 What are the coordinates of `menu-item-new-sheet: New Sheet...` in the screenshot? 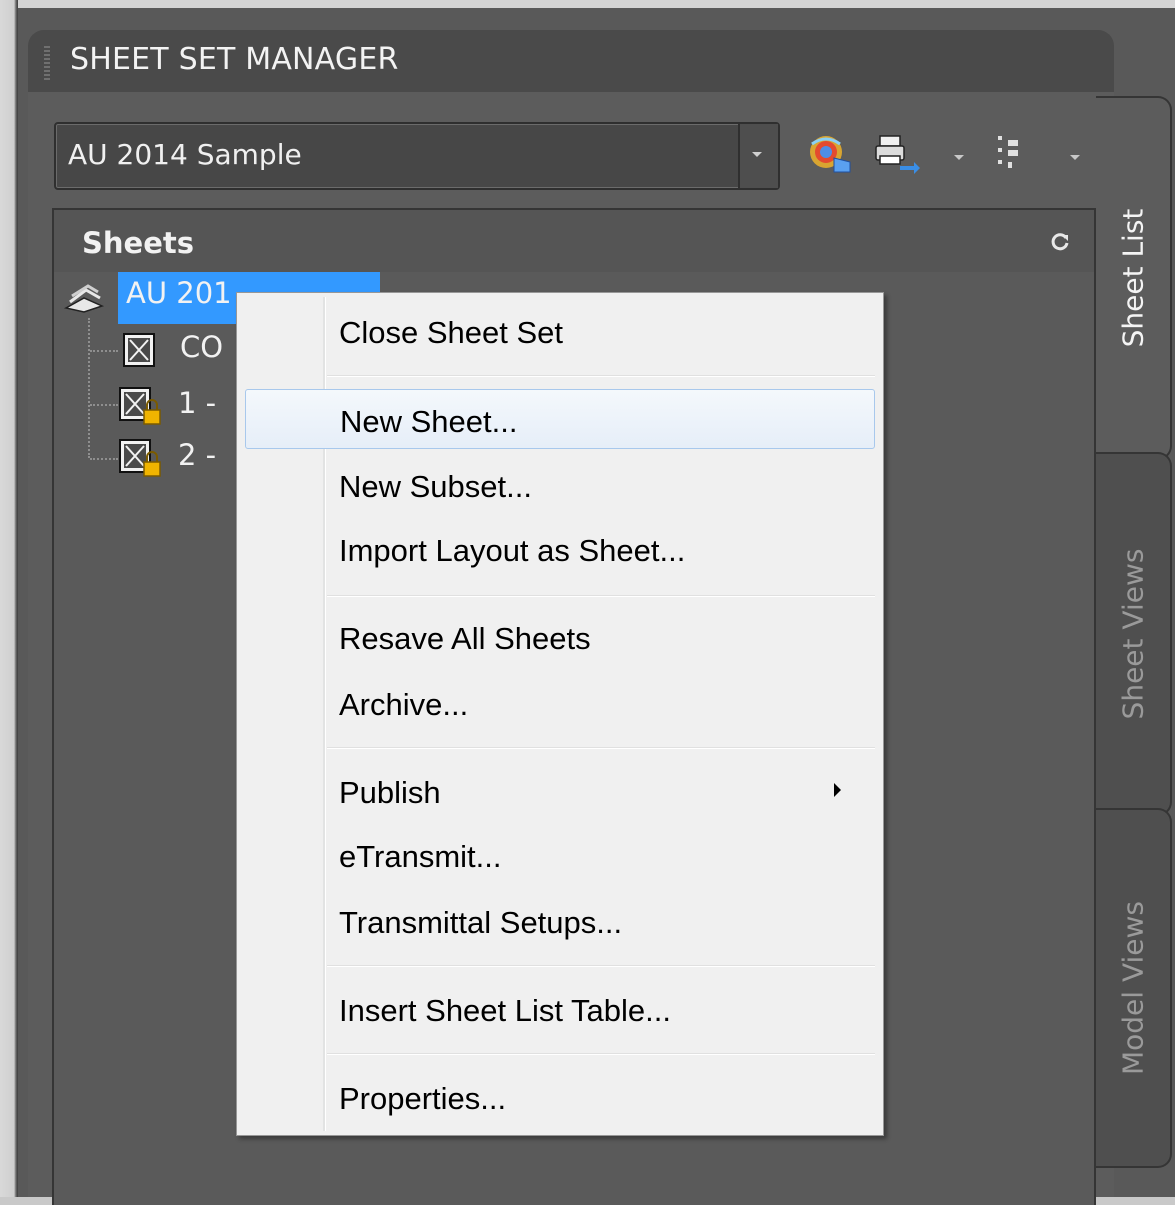 It's located at (560, 419).